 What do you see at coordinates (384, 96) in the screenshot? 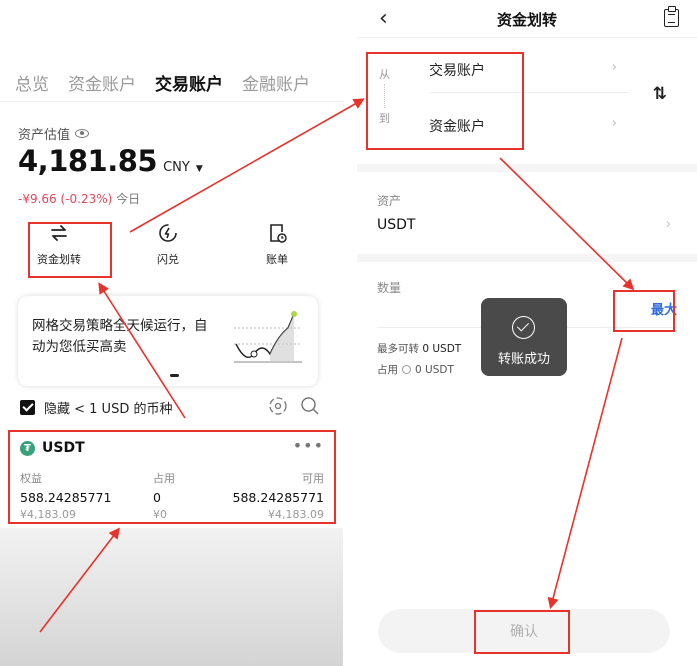
I see `from-to-connector` at bounding box center [384, 96].